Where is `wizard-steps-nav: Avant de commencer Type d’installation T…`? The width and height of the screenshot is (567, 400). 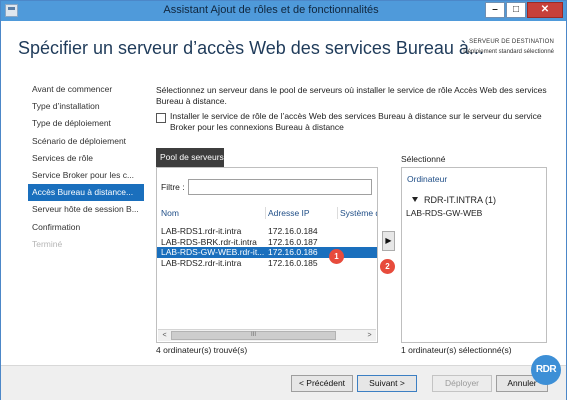 wizard-steps-nav: Avant de commencer Type d’installation T… is located at coordinates (86, 167).